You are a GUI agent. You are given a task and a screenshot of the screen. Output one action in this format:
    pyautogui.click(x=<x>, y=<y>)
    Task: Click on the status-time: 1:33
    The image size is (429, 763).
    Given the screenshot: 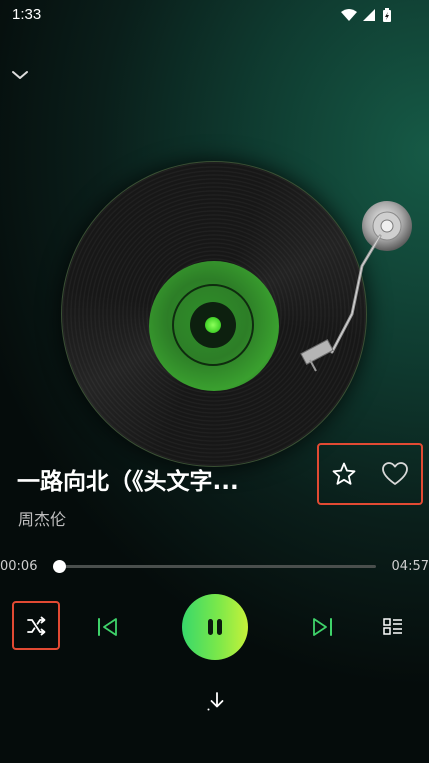 What is the action you would take?
    pyautogui.click(x=27, y=14)
    